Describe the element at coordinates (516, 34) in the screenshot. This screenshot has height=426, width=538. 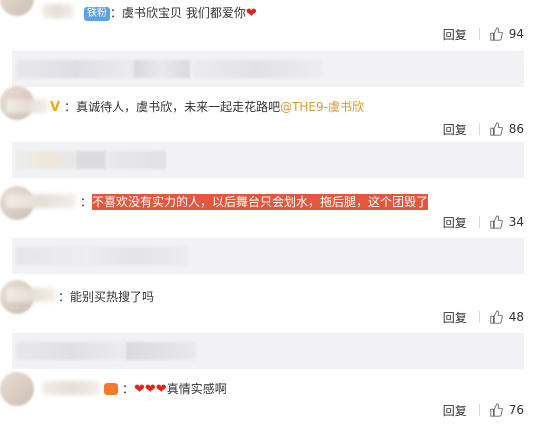
I see `like-count: 94` at that location.